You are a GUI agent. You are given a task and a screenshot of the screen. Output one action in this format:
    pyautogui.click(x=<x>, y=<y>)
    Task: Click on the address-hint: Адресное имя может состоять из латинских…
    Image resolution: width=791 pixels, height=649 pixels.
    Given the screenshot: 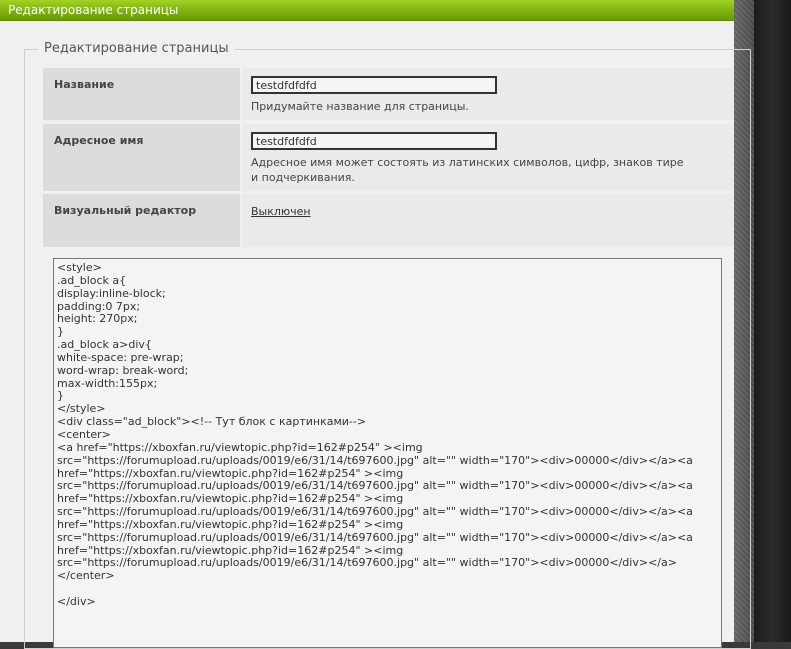 What is the action you would take?
    pyautogui.click(x=467, y=170)
    